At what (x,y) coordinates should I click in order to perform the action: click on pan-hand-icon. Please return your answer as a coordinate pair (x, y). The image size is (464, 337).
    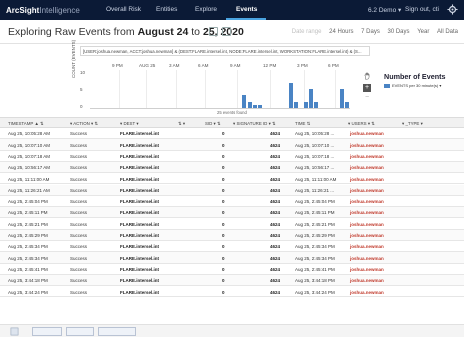
    Looking at the image, I should click on (367, 76).